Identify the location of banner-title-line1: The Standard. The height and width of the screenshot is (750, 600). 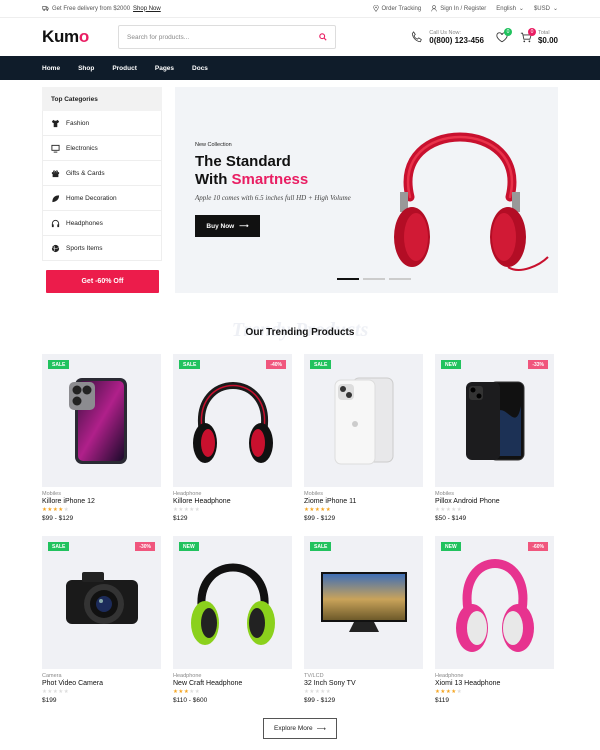
(243, 161).